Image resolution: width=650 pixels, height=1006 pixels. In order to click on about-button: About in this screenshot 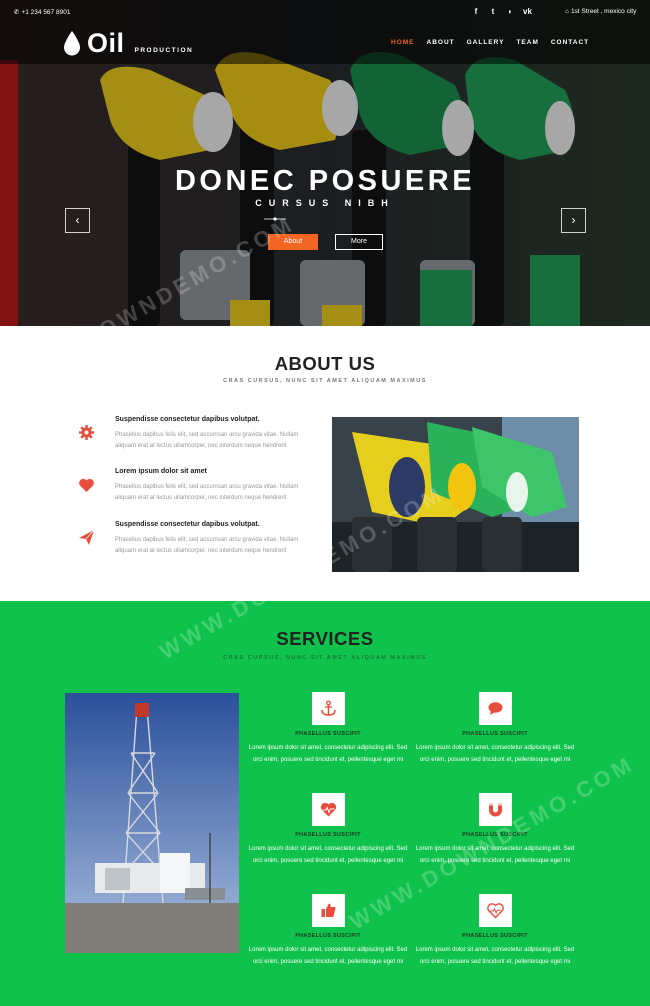, I will do `click(293, 242)`.